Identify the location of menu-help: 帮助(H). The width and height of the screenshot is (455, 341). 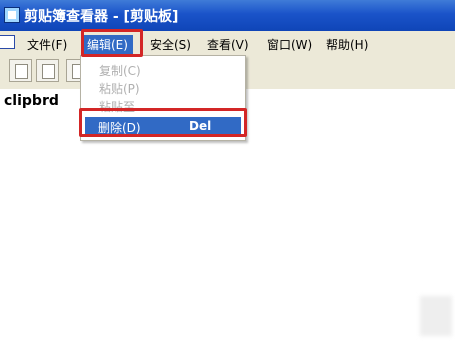
(347, 44).